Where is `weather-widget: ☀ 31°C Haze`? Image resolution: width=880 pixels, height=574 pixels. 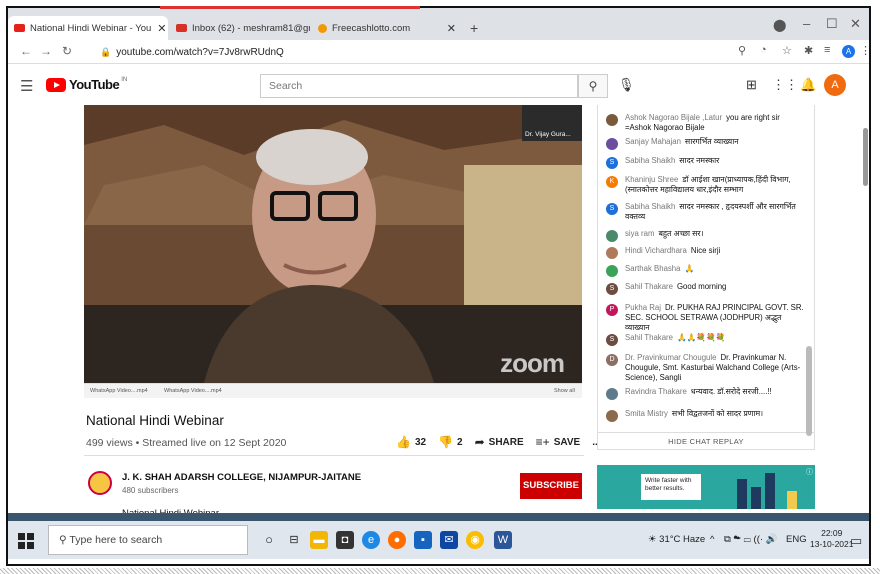
weather-widget: ☀ 31°C Haze is located at coordinates (676, 539).